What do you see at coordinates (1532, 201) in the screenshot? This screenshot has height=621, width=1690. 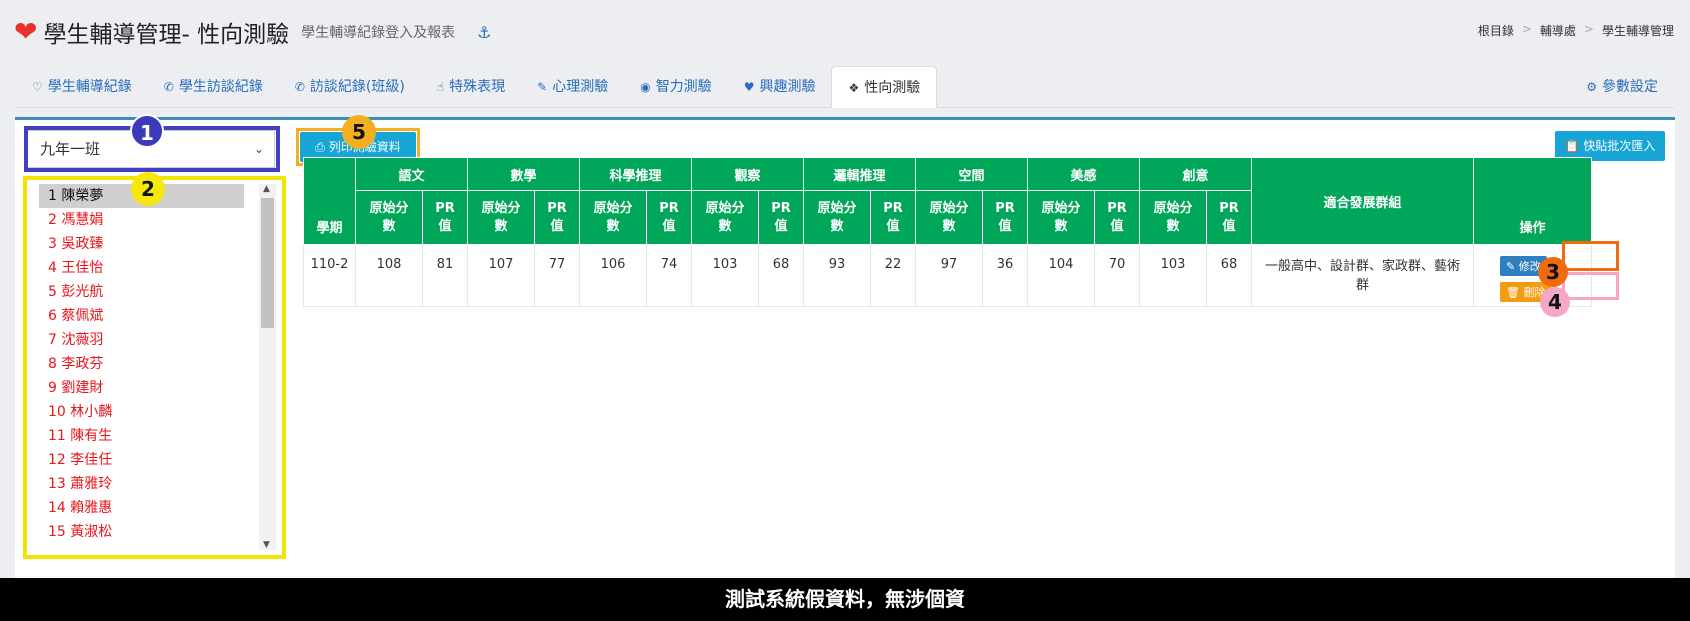 I see `action-header: 操作` at bounding box center [1532, 201].